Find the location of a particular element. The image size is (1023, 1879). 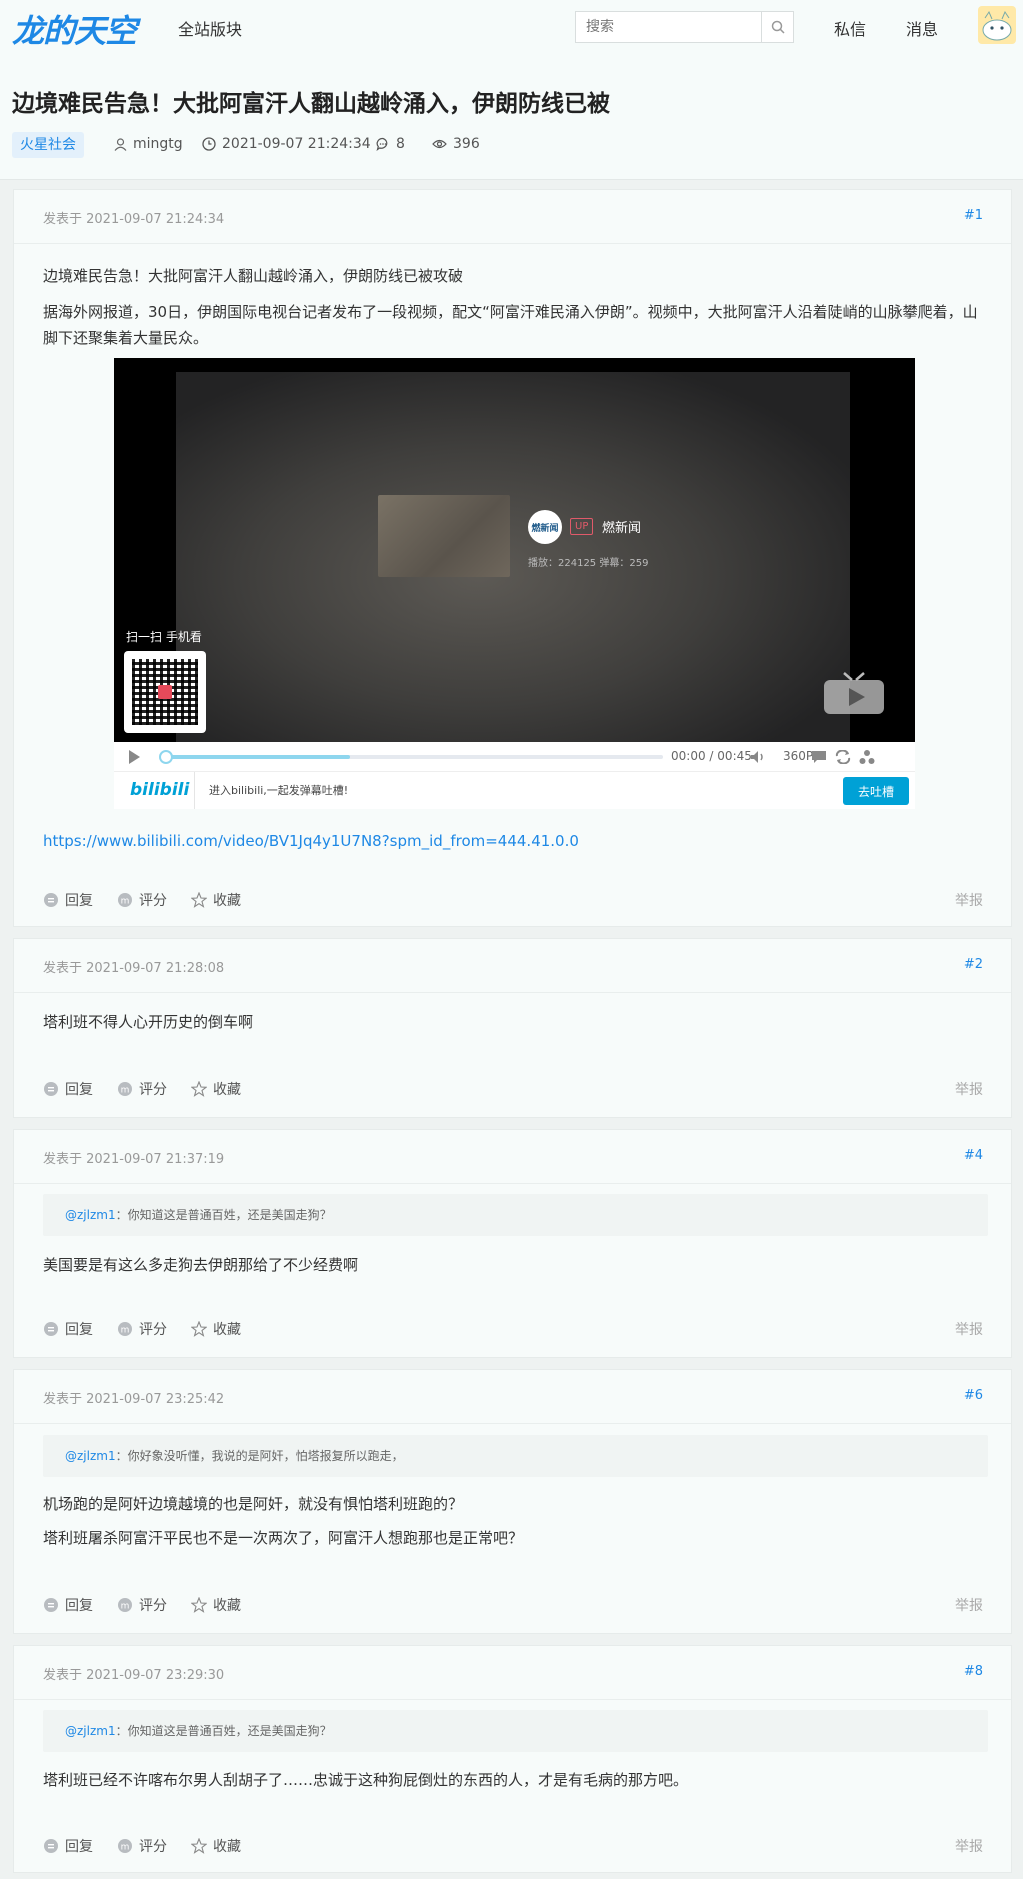

post-floor-number: #4 is located at coordinates (973, 1155).